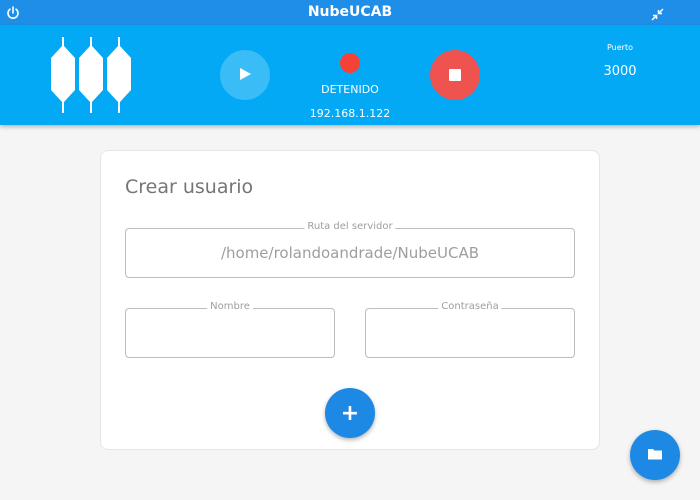 The height and width of the screenshot is (500, 700). I want to click on server-path-field: Ruta del servidor, so click(350, 249).